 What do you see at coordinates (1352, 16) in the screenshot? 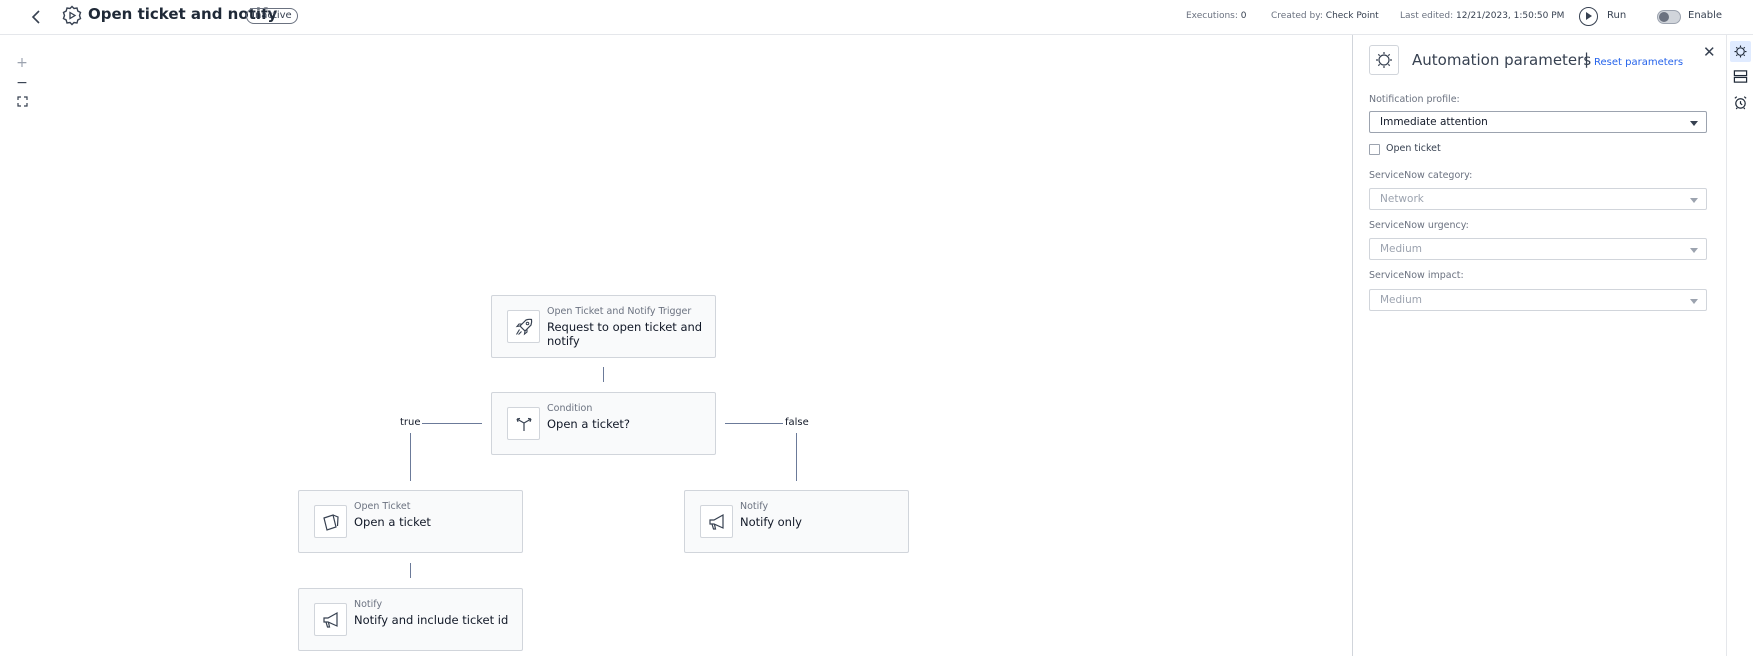
I see `created-value: Check Point` at bounding box center [1352, 16].